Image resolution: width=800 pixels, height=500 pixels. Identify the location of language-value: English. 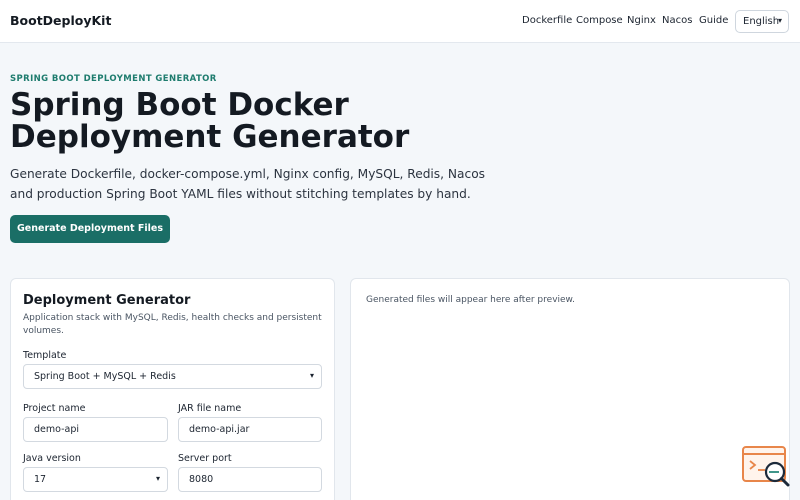
(761, 21).